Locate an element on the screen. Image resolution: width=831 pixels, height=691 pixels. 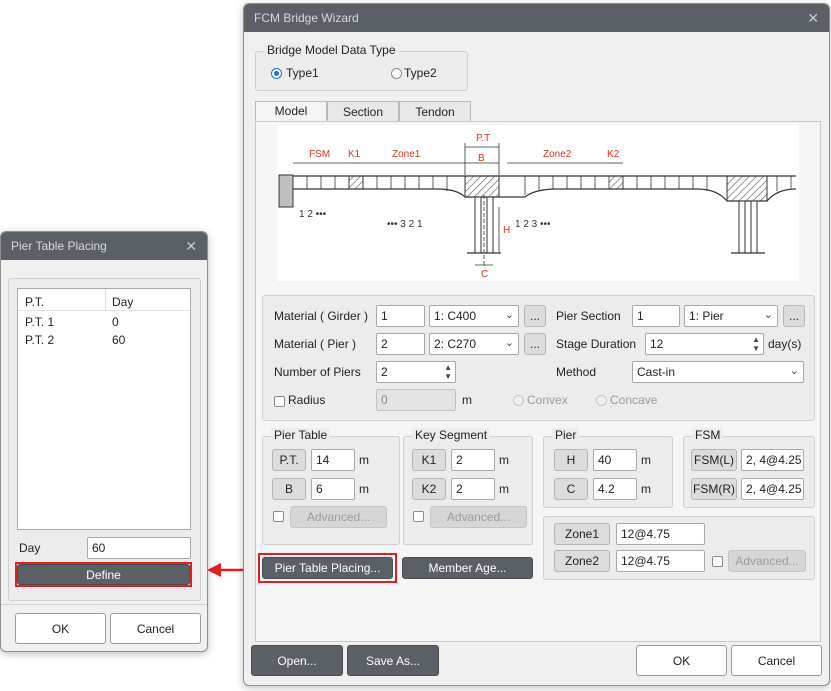
stage-duration-stepper: 12 ▲ ▼ is located at coordinates (704, 344).